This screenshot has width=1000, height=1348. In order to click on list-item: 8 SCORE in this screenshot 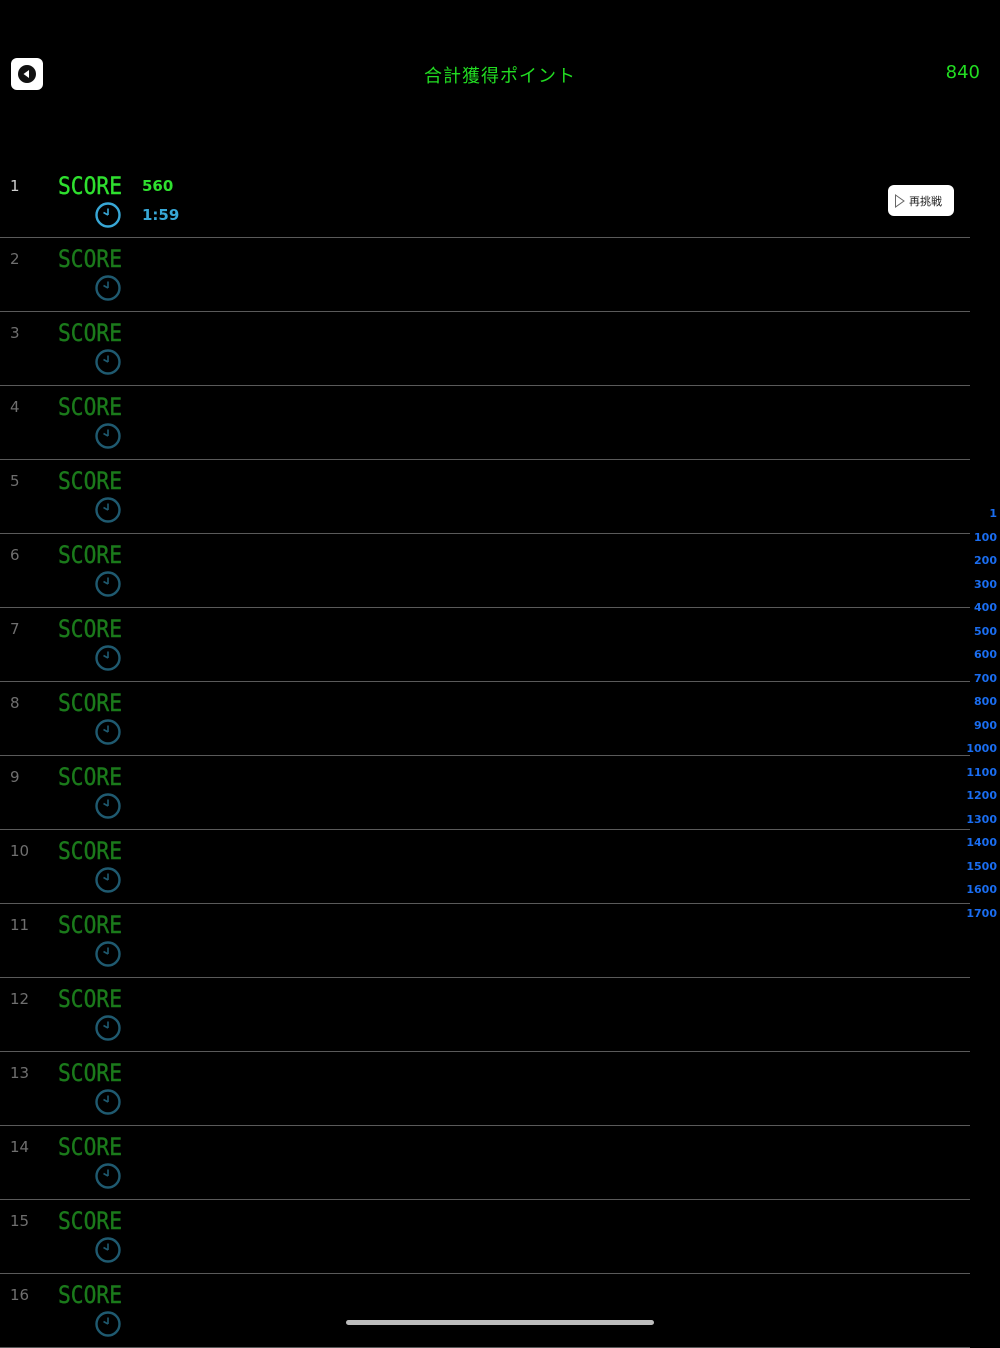, I will do `click(485, 719)`.